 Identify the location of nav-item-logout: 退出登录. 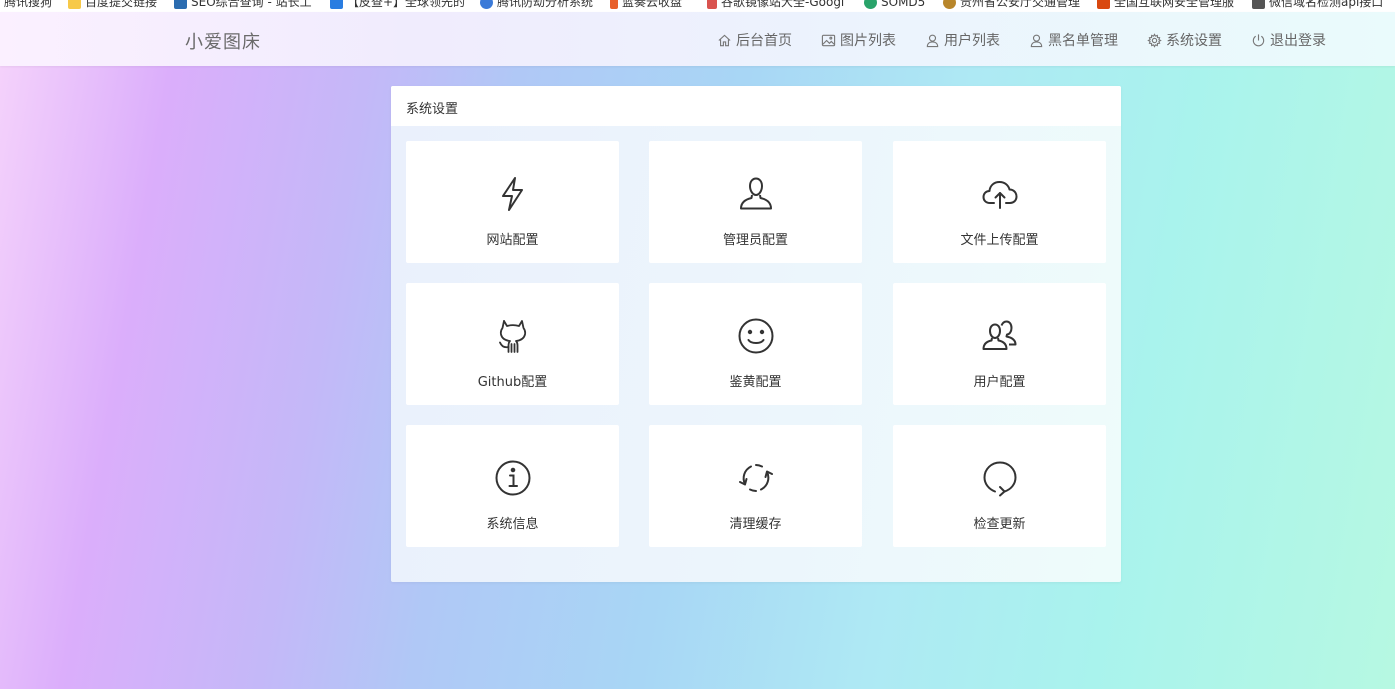
(1288, 40).